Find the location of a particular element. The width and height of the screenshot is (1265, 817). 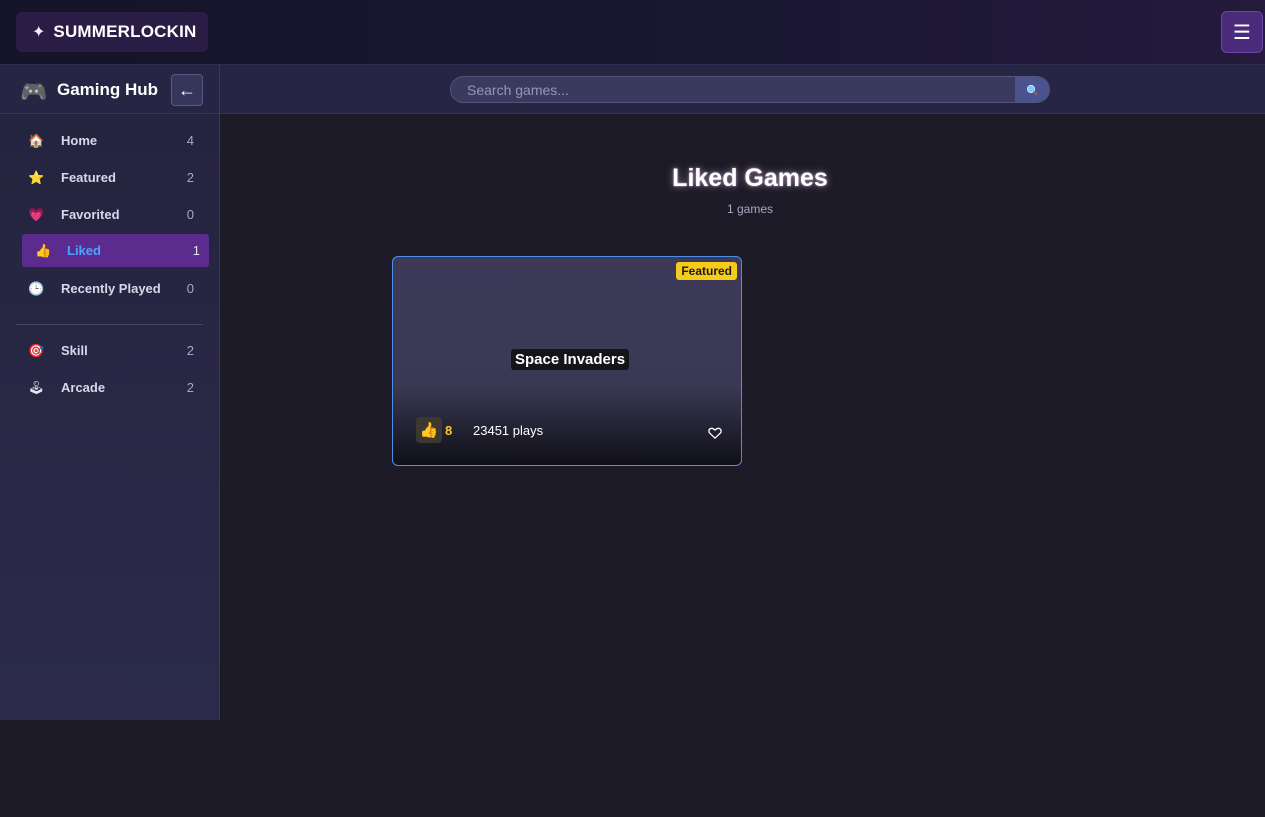

game-card: Featured Space Invaders 👍 8 23451 plays is located at coordinates (567, 361).